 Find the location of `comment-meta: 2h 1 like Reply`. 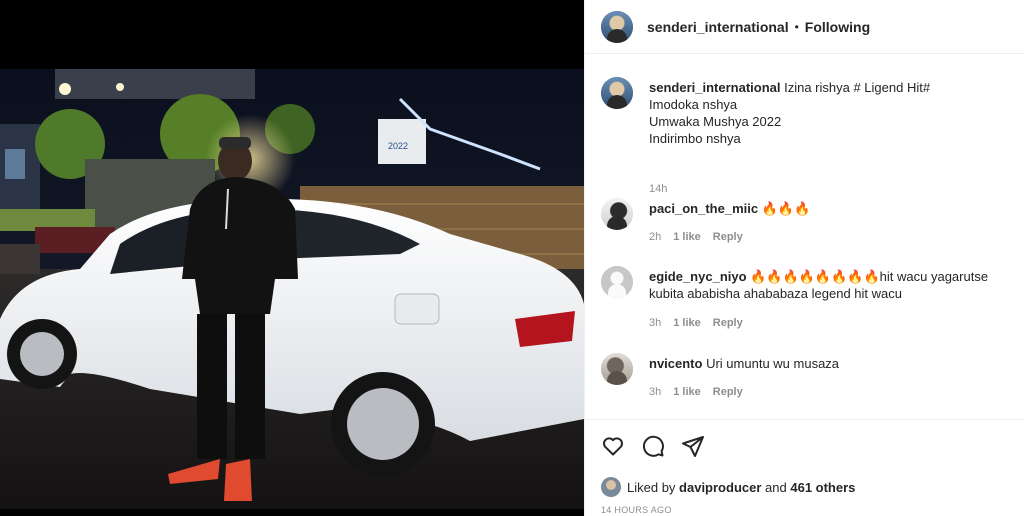

comment-meta: 2h 1 like Reply is located at coordinates (696, 237).